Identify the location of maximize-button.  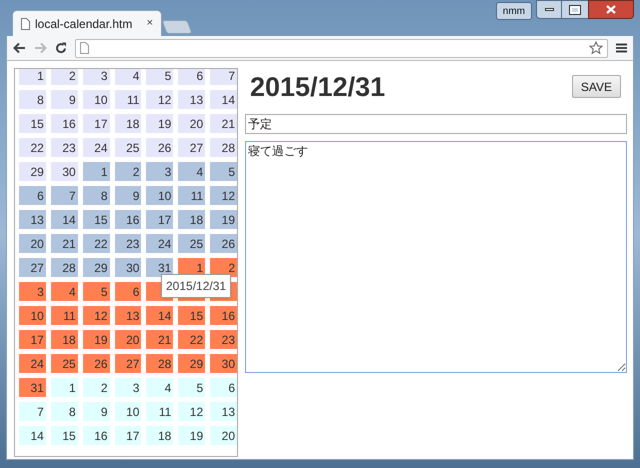
(575, 9).